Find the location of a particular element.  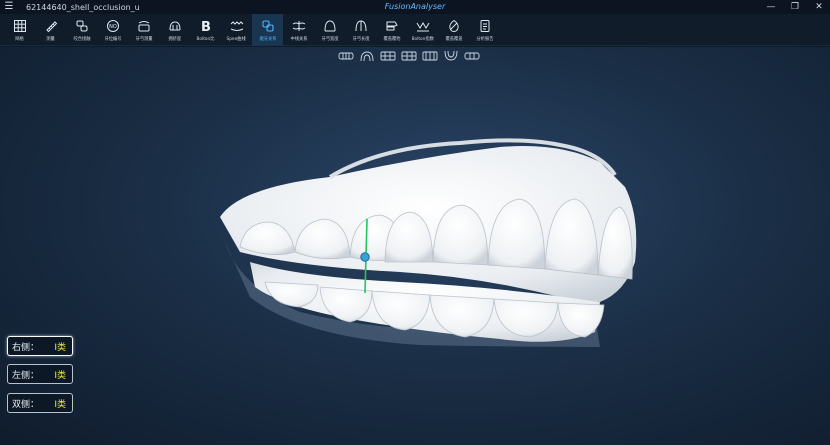

app-title: FusionAnalyser is located at coordinates (415, 7).